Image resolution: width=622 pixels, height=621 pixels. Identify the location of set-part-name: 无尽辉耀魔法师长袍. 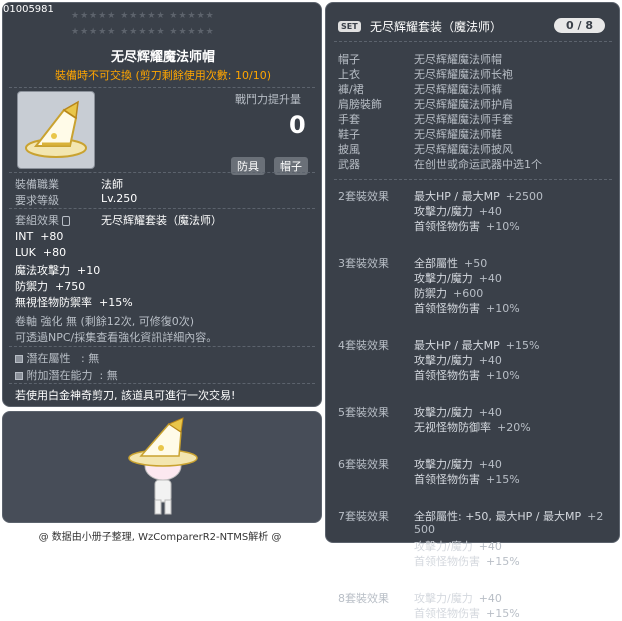
(463, 74).